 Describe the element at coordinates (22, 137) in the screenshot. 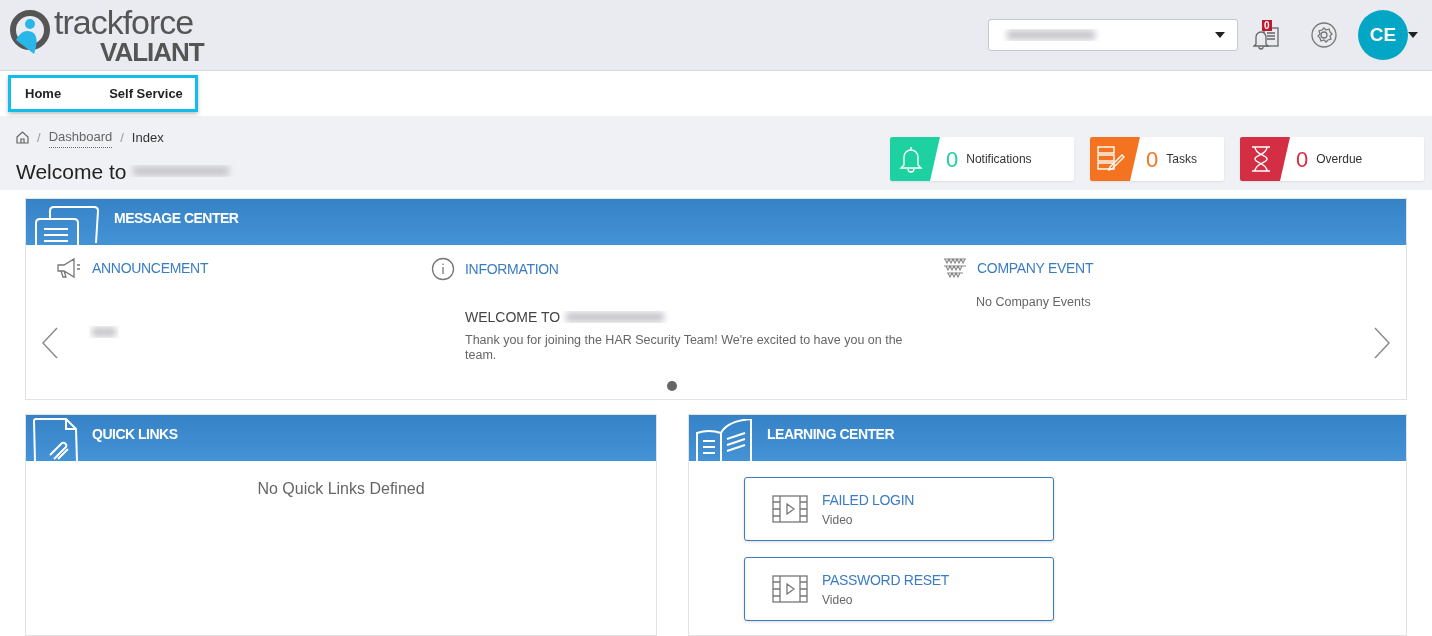

I see `home-icon` at that location.